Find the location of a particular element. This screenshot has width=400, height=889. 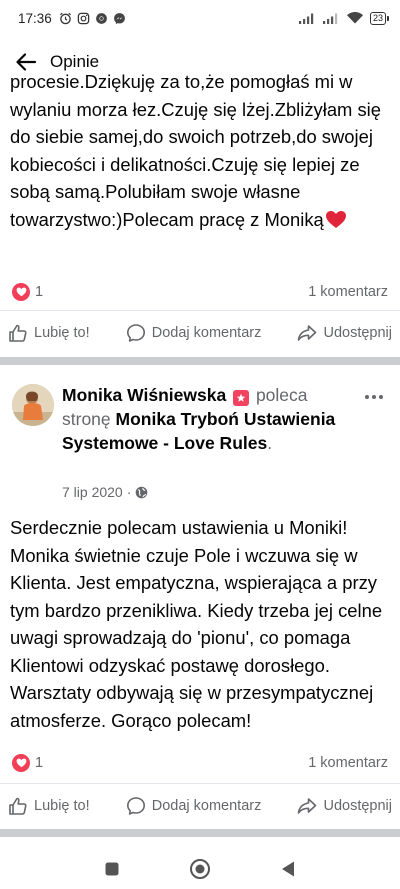

wifi-icon is located at coordinates (354, 18).